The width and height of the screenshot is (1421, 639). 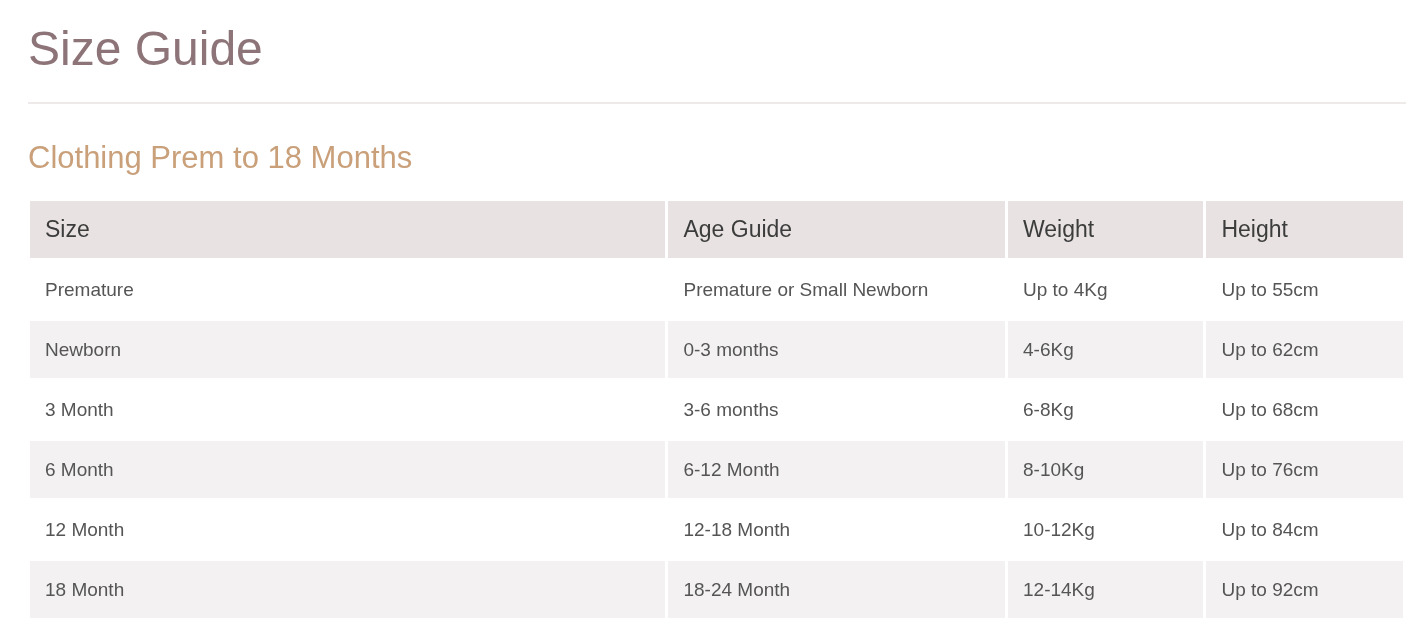 I want to click on table-cell-text: 6-8Kg, so click(x=1048, y=409).